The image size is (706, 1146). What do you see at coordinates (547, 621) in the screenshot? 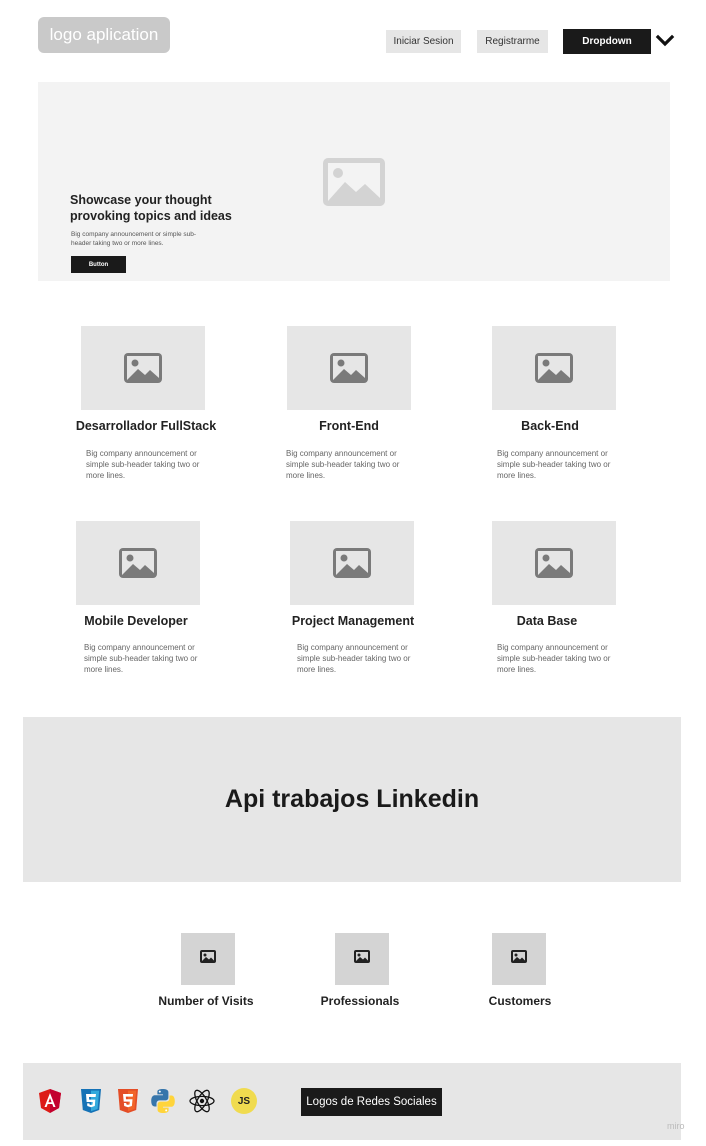
I see `card-title-database: Data Base` at bounding box center [547, 621].